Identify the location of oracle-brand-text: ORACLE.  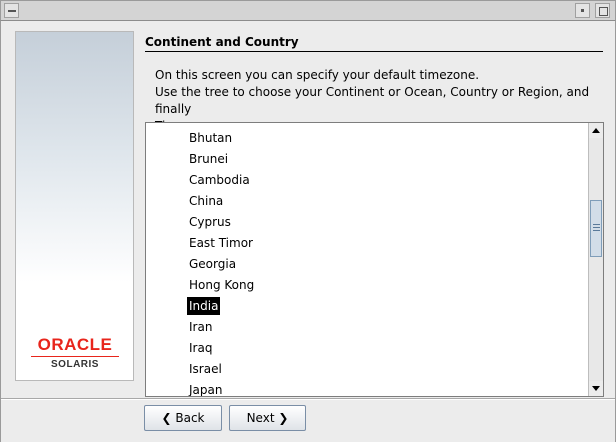
(75, 344).